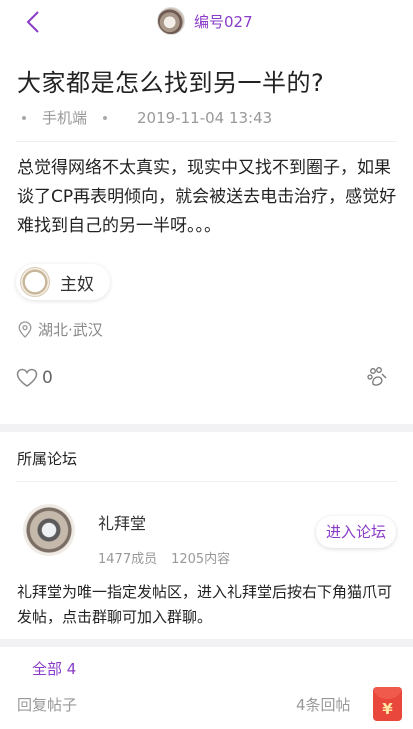 This screenshot has height=729, width=413. I want to click on forum-name: 礼拜堂, so click(122, 522).